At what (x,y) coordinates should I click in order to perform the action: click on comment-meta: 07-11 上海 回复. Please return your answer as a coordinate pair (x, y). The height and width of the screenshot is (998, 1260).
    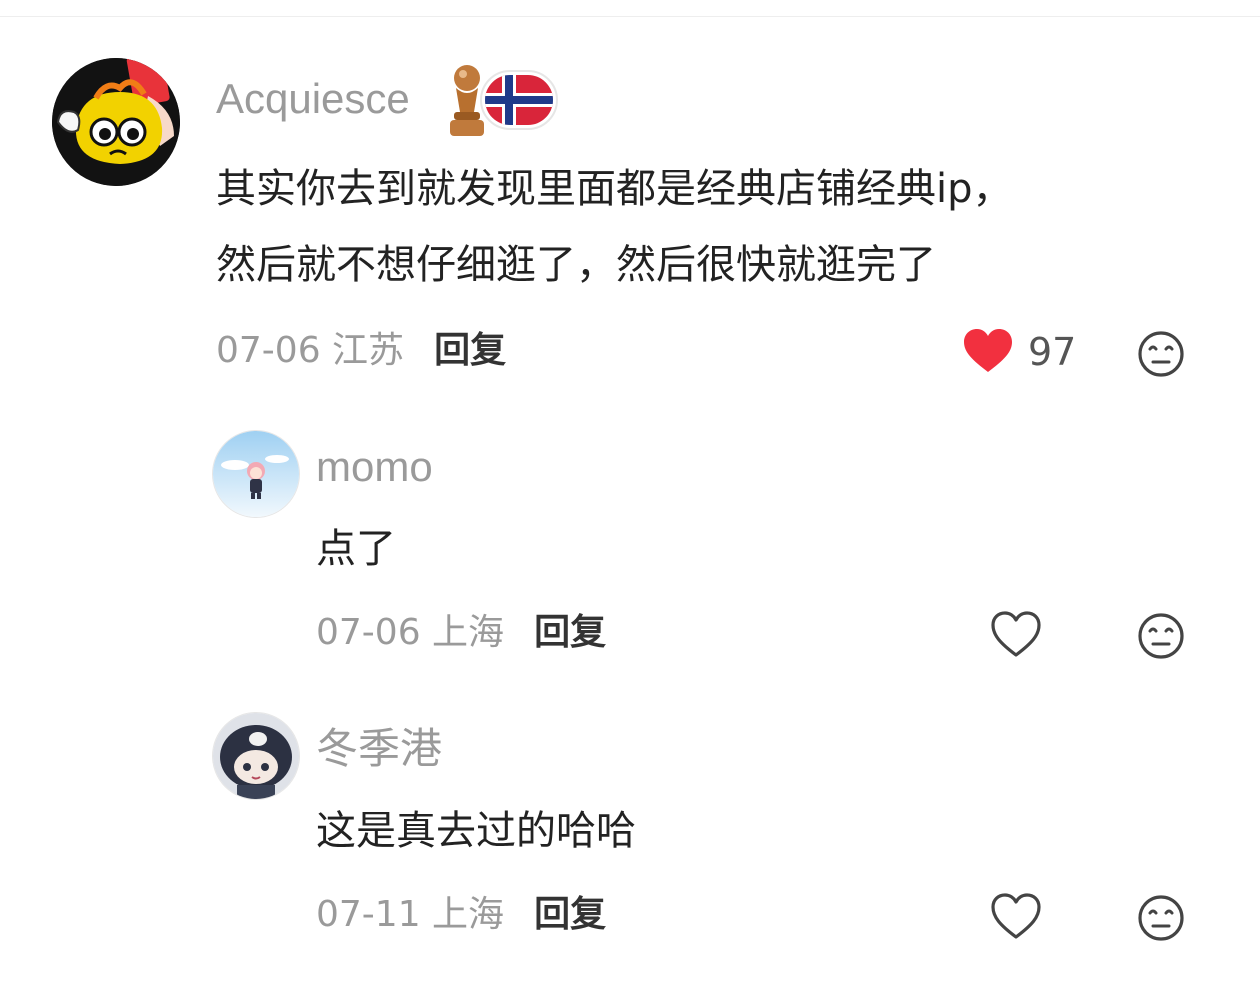
    Looking at the image, I should click on (461, 915).